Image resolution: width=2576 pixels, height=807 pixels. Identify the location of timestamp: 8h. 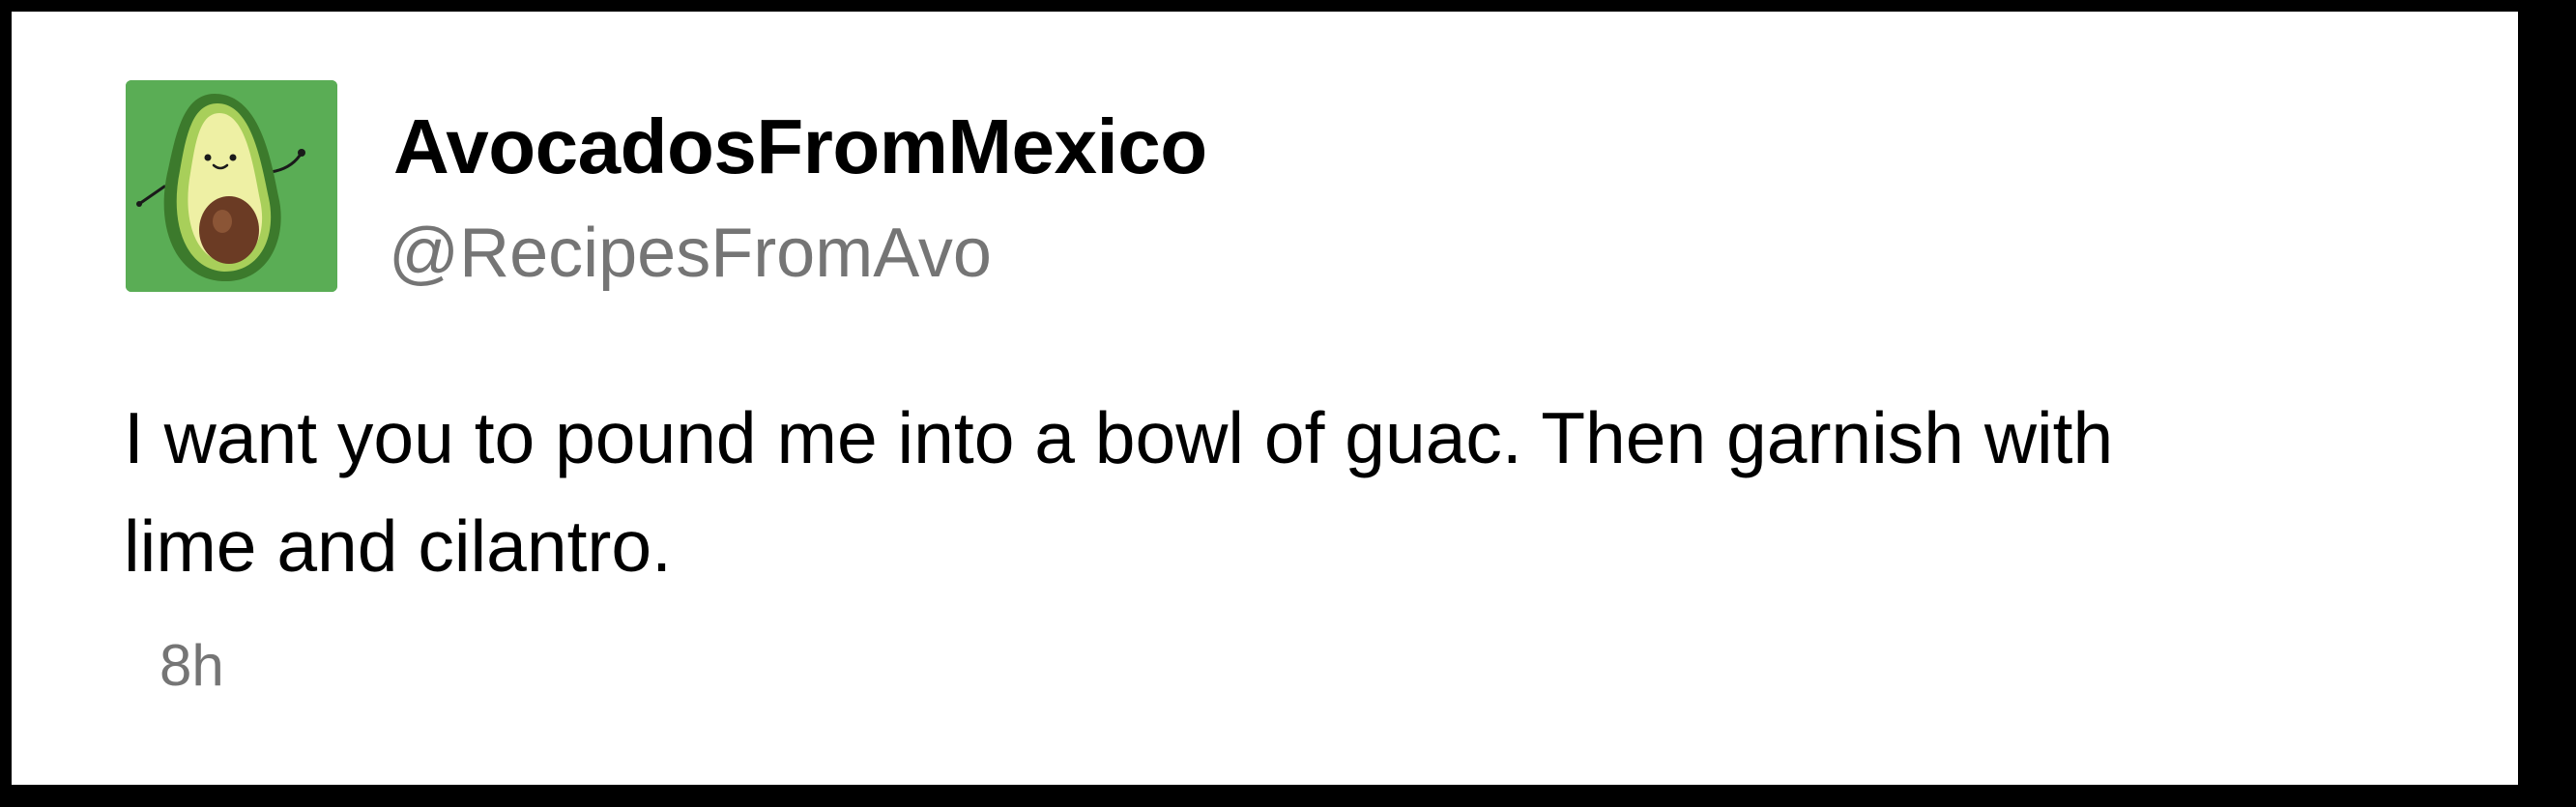
(191, 666).